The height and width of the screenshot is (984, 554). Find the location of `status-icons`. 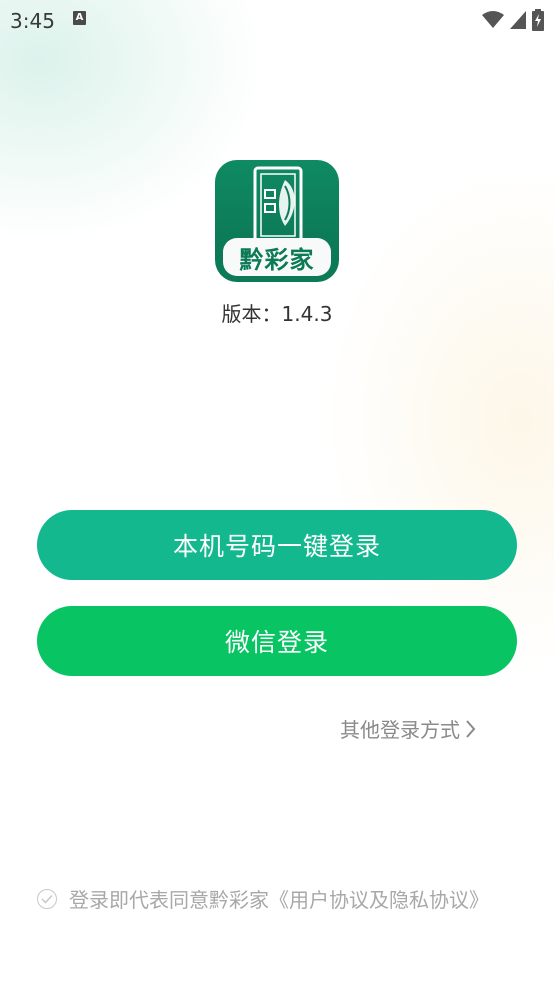

status-icons is located at coordinates (513, 20).